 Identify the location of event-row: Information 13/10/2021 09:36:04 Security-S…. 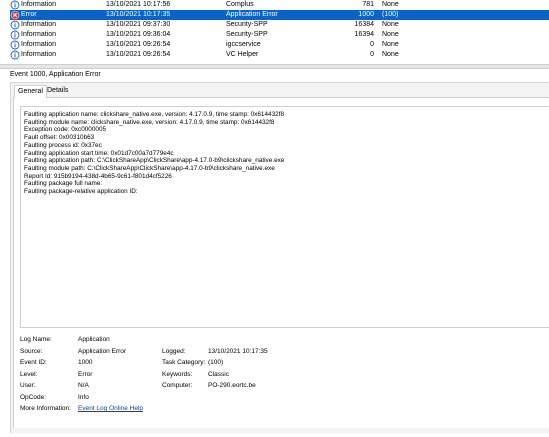
(279, 35).